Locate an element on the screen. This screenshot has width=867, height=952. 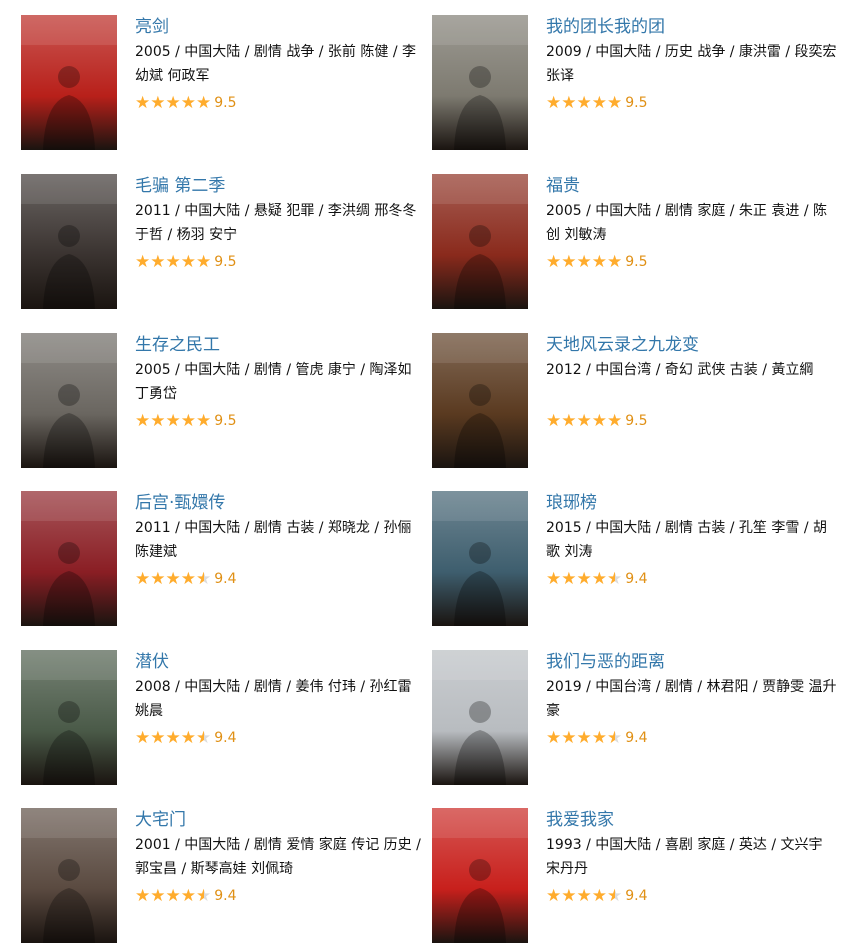
drama-title-link: 生存之民工 is located at coordinates (281, 345).